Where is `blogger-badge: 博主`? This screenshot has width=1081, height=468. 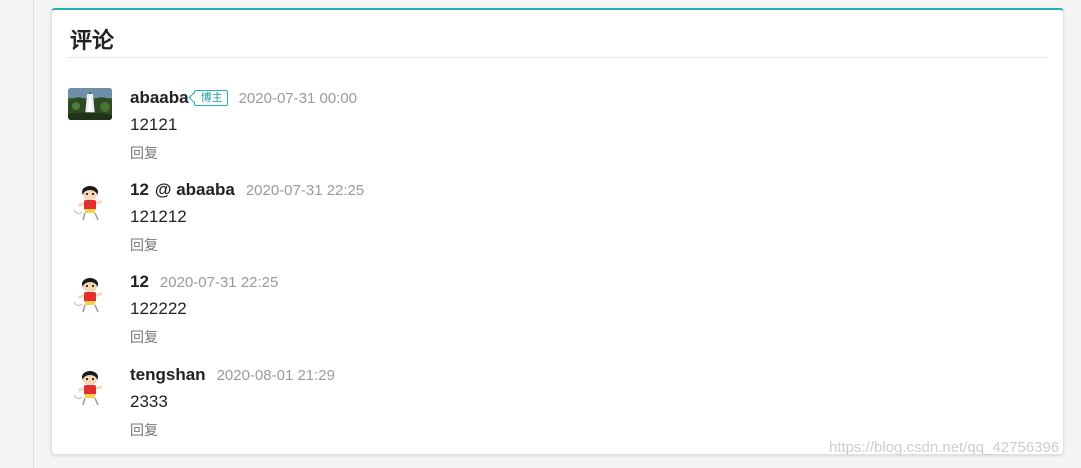
blogger-badge: 博主 is located at coordinates (210, 98).